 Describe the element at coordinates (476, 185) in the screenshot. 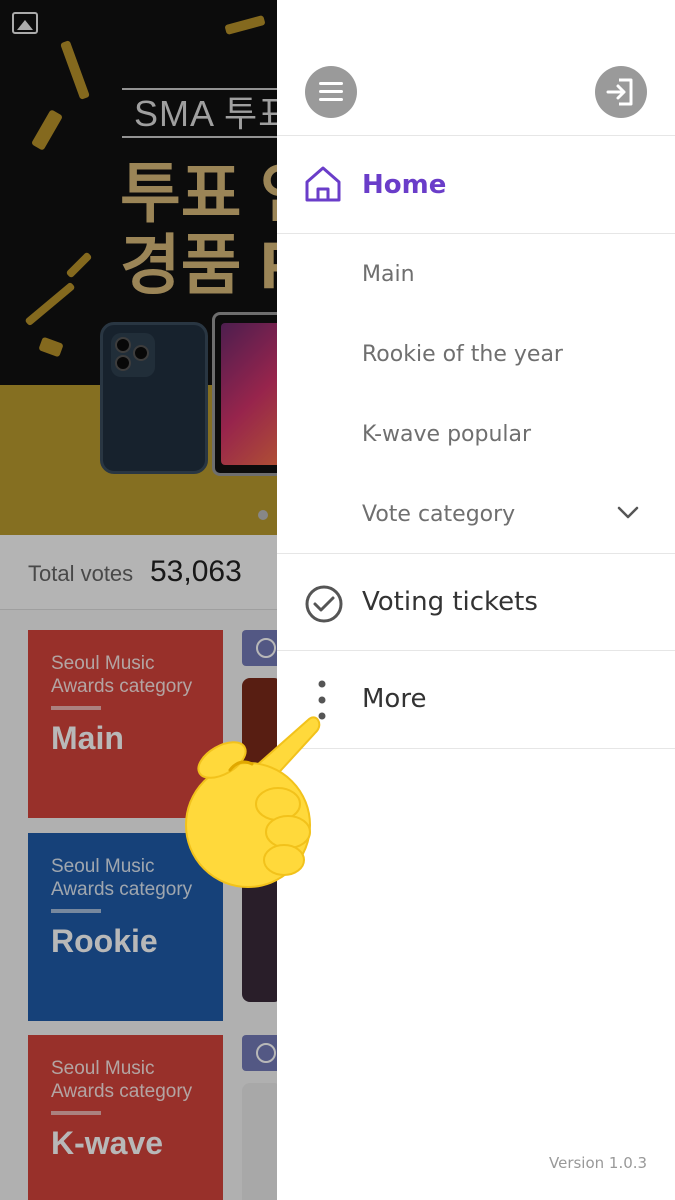

I see `nav-home: Home` at that location.